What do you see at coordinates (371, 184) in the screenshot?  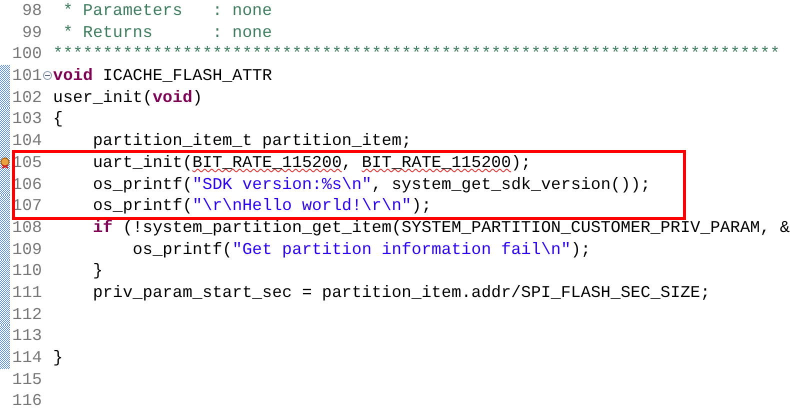 I see `code-line: os_printf("SDK version:%s\n", system_get_sdk_version());` at bounding box center [371, 184].